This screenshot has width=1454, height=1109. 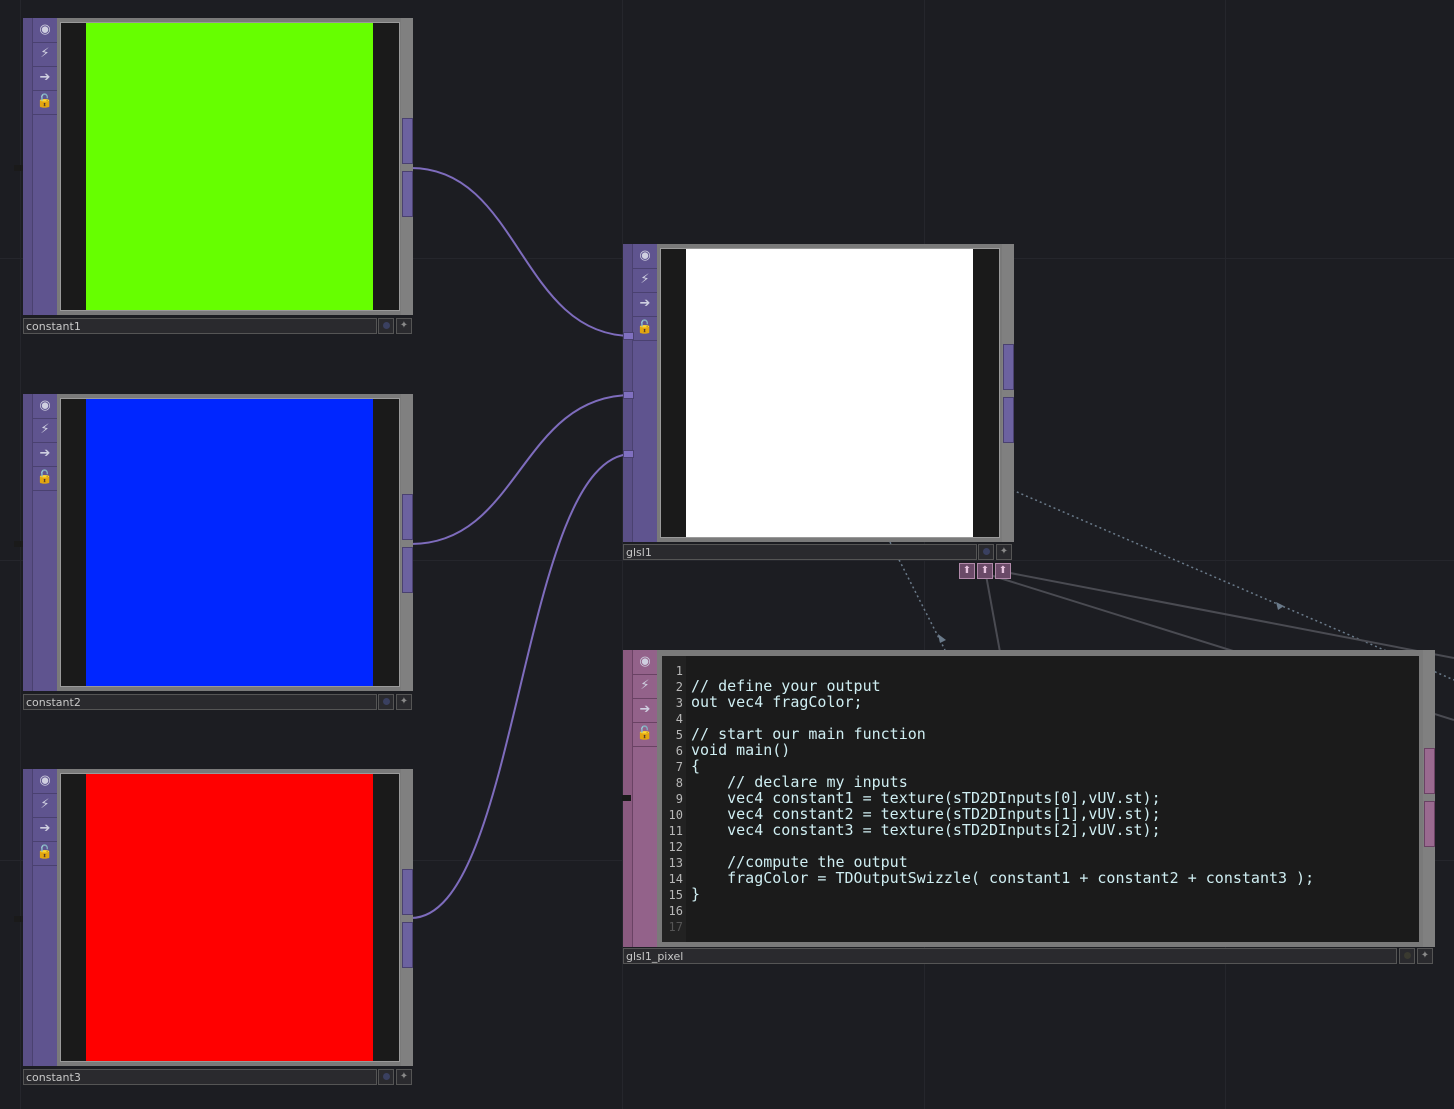 I want to click on node-constant2: ◉ ⚡ ➔ 🔓 constant2 ✦, so click(x=213, y=552).